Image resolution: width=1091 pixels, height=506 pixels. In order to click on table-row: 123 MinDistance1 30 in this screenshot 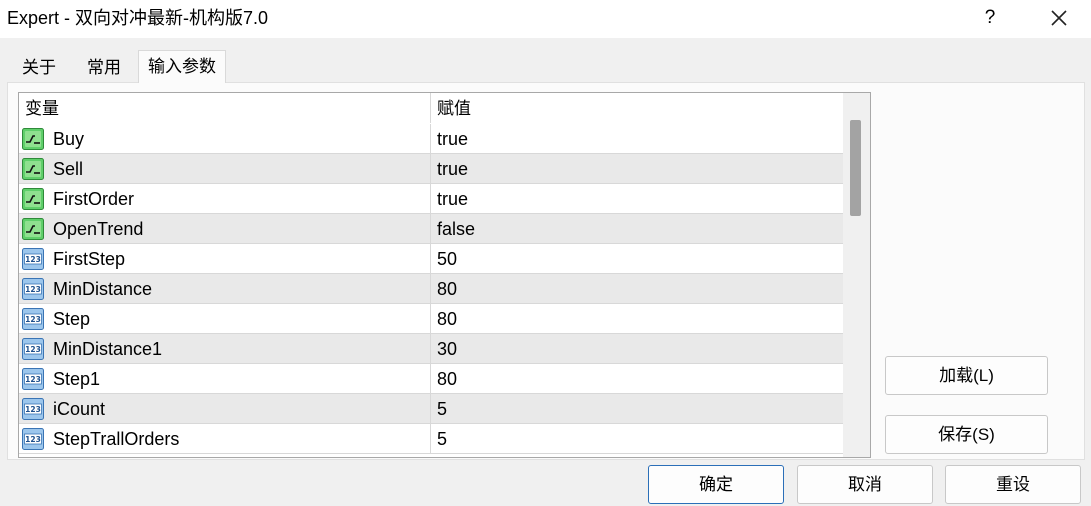, I will do `click(431, 349)`.